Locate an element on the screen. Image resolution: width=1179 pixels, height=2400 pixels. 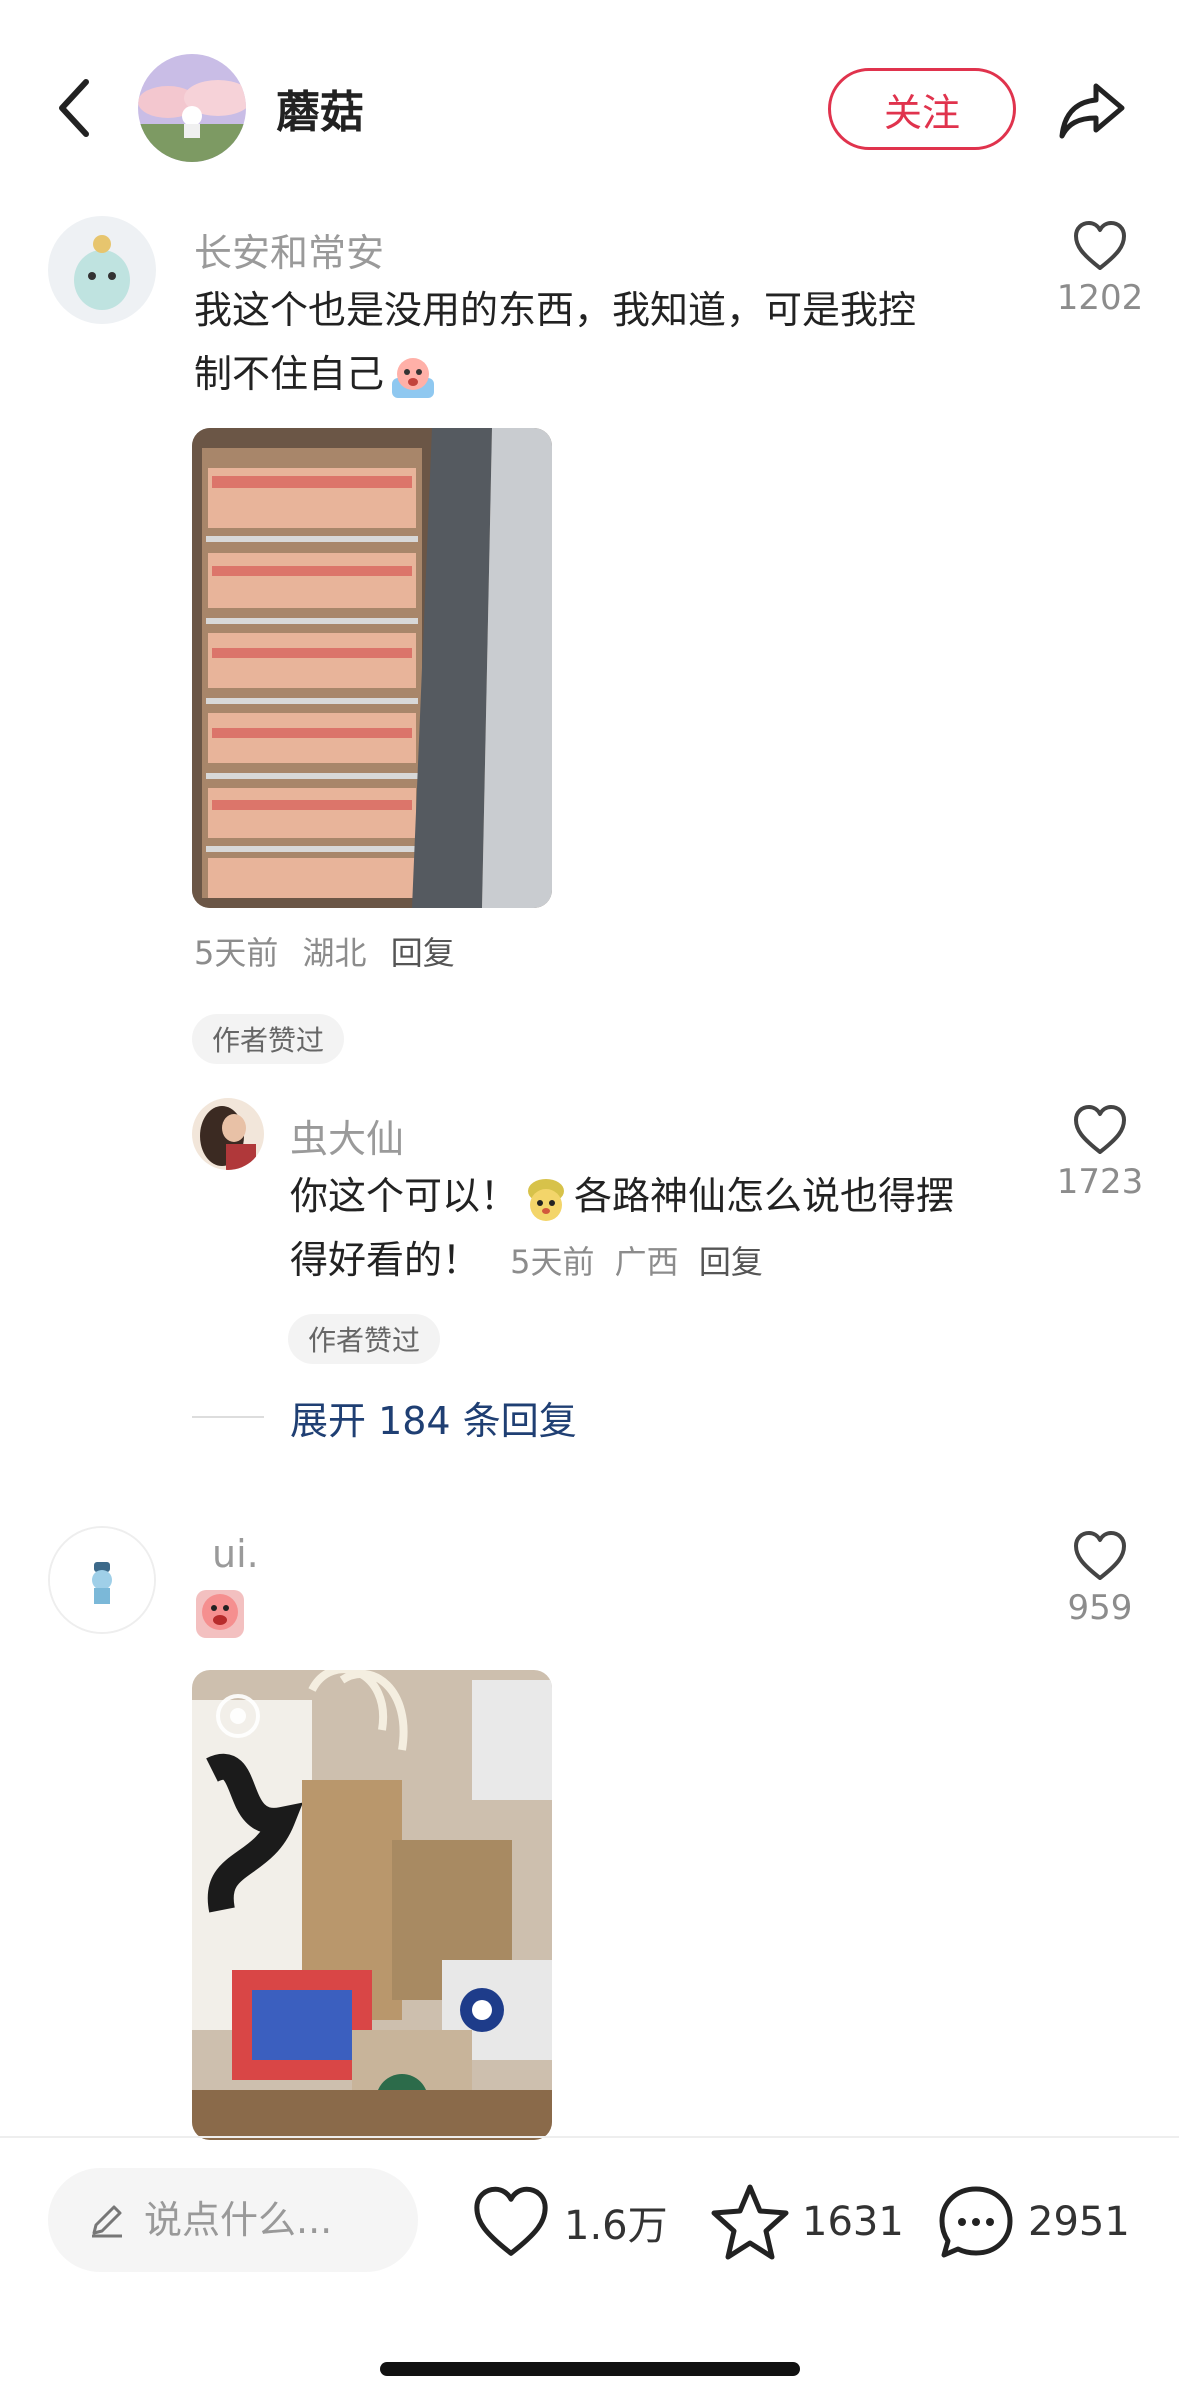
expand-divider is located at coordinates (228, 1417).